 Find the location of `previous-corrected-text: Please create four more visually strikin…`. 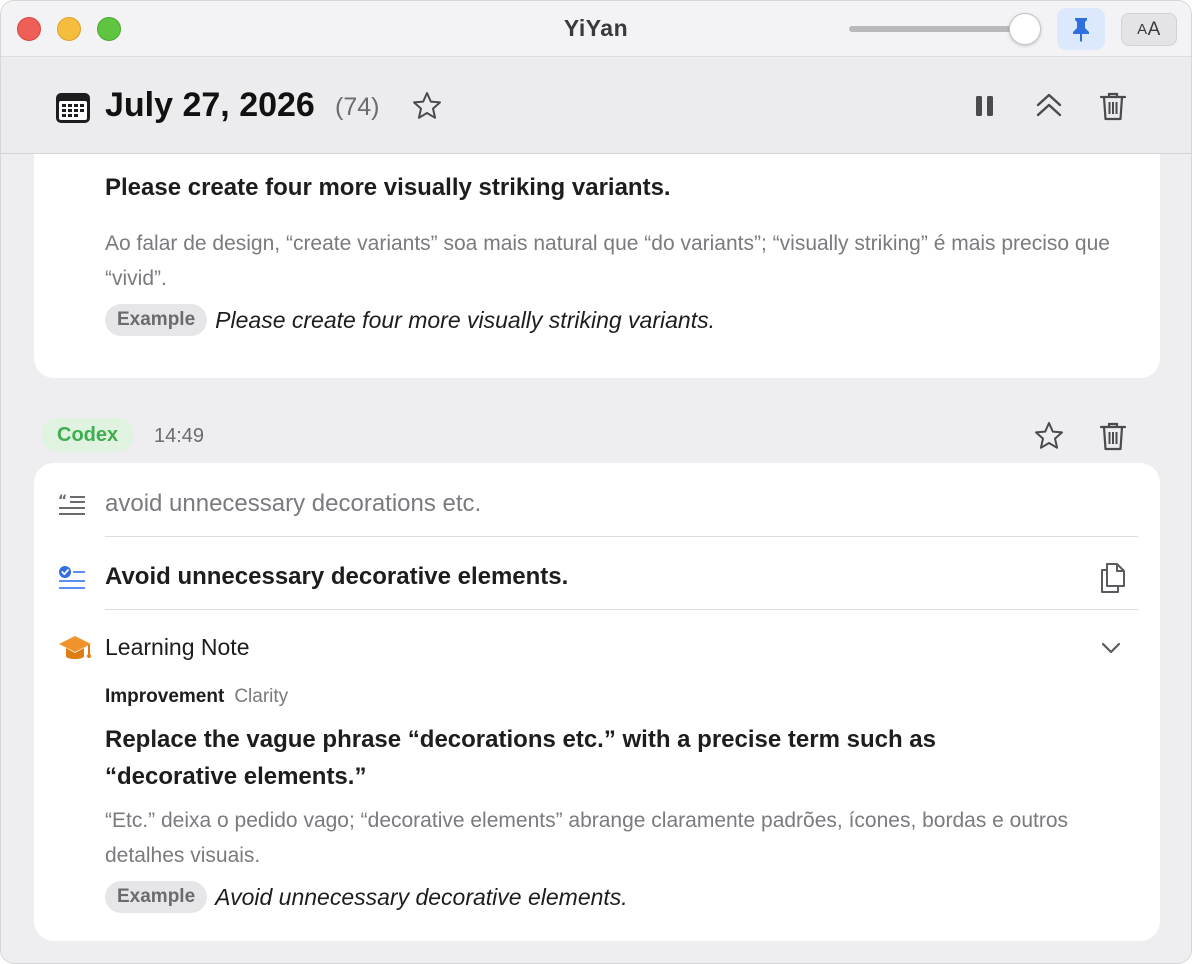

previous-corrected-text: Please create four more visually strikin… is located at coordinates (388, 187).